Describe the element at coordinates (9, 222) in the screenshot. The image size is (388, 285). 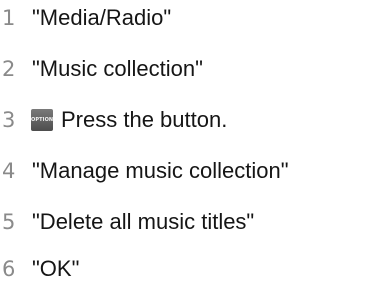
I see `step-number: 5` at that location.